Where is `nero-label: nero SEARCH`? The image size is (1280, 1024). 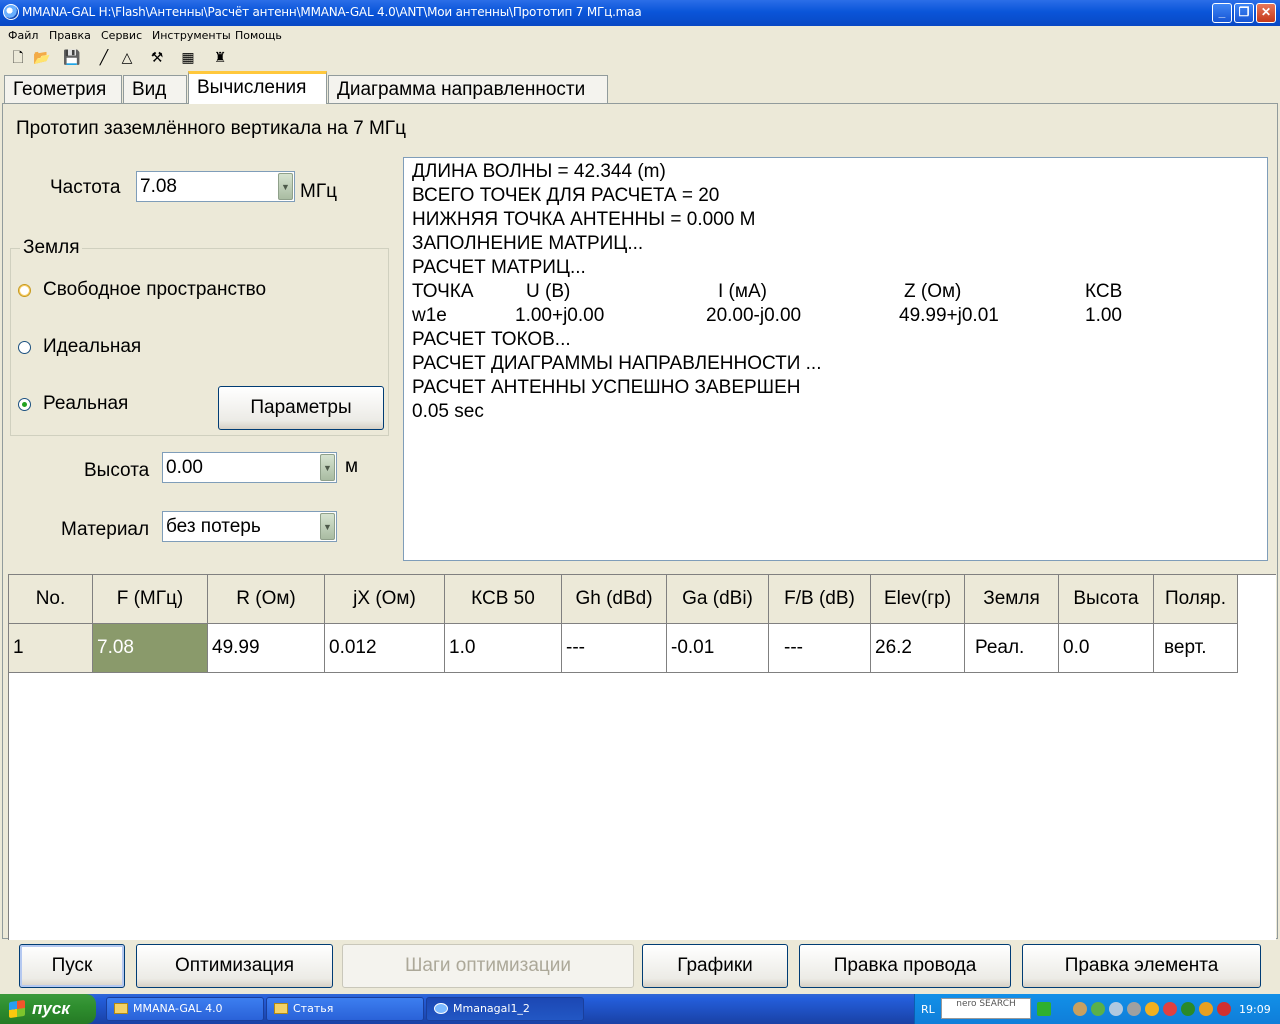
nero-label: nero SEARCH is located at coordinates (986, 1004).